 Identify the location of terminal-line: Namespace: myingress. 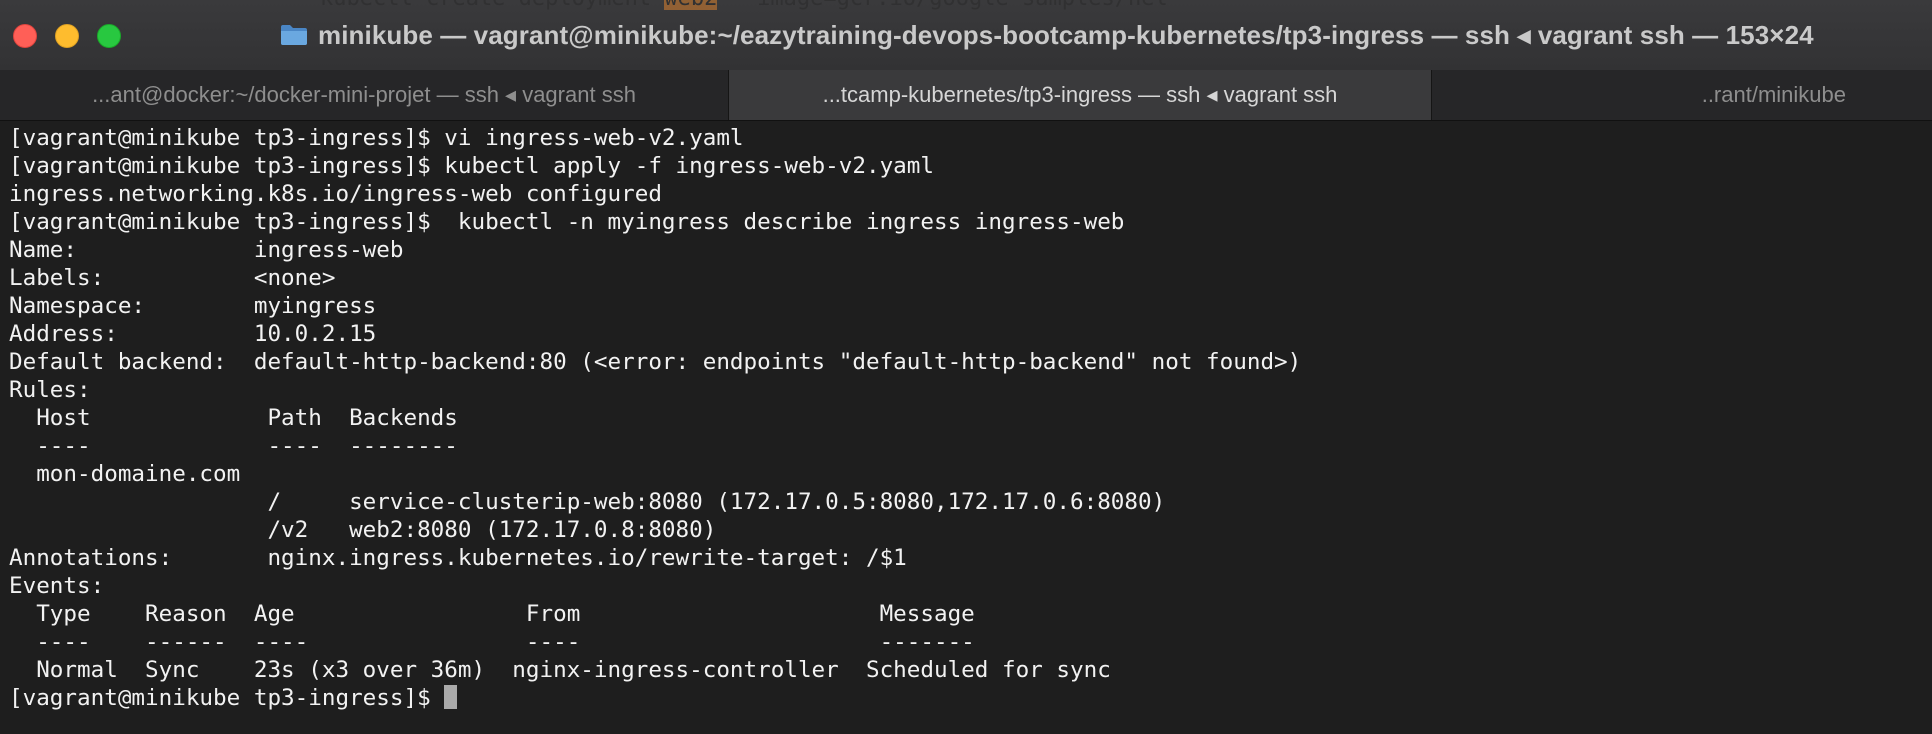
(193, 306).